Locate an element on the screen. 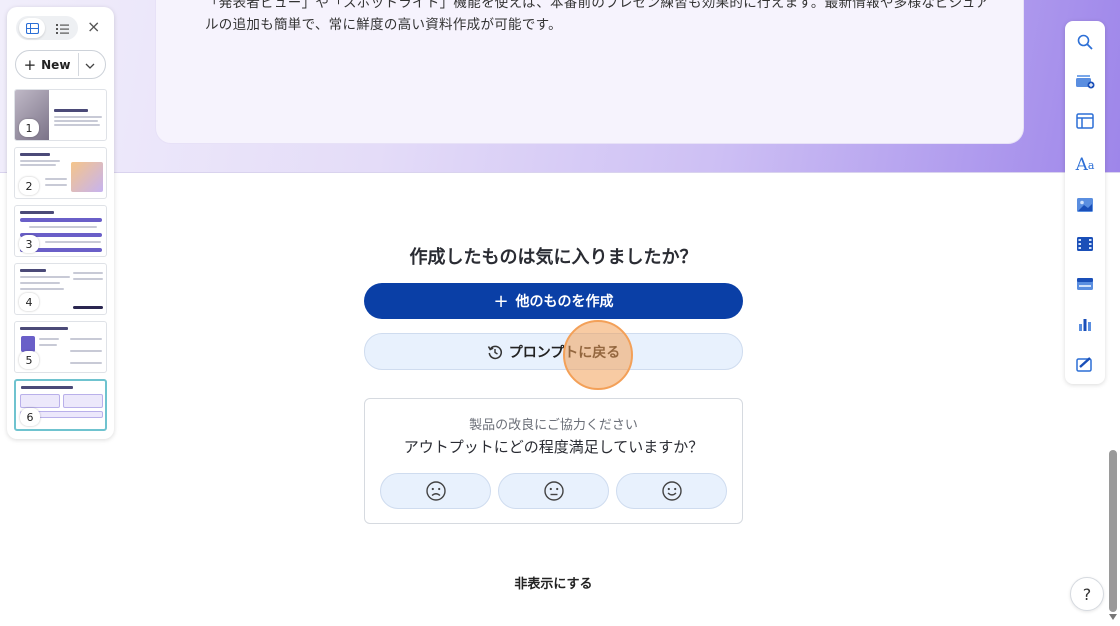 The image size is (1120, 626). sad-face-icon is located at coordinates (435, 491).